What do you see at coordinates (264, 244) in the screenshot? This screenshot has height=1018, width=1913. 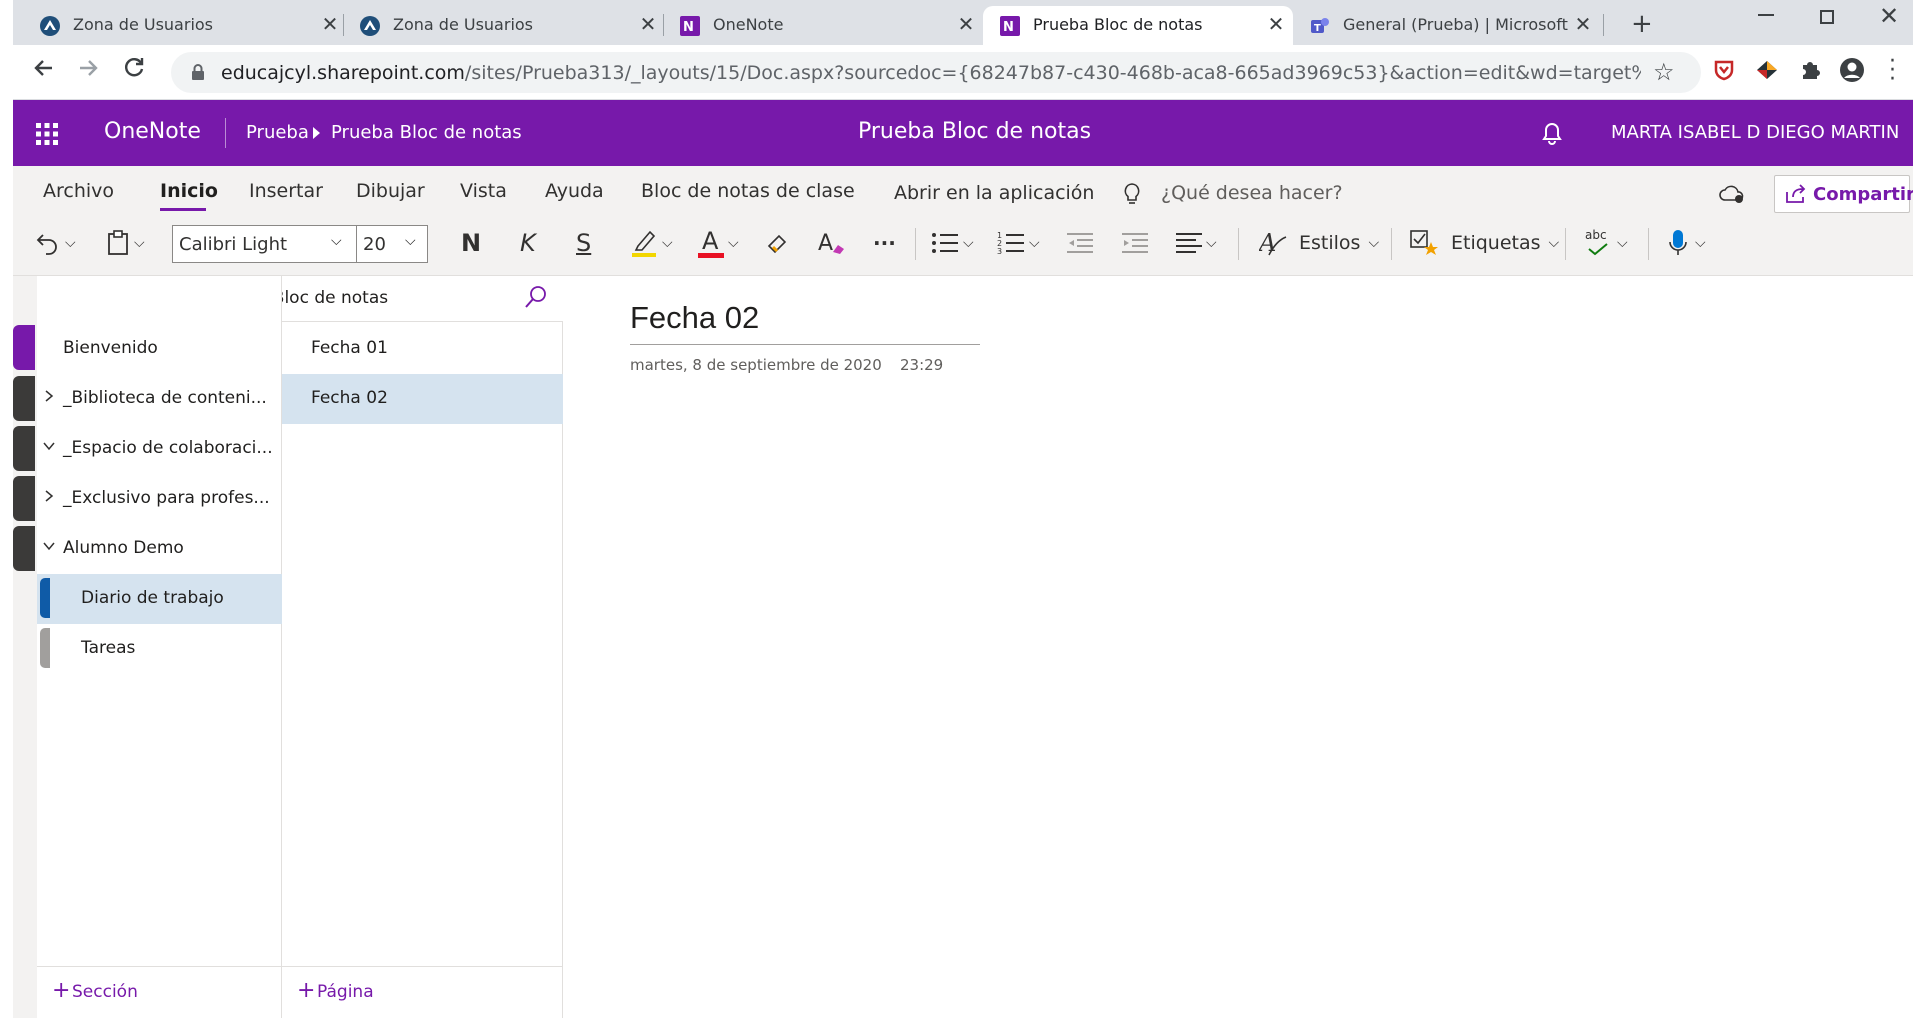 I see `font-name-select: Calibri Light ⌵` at bounding box center [264, 244].